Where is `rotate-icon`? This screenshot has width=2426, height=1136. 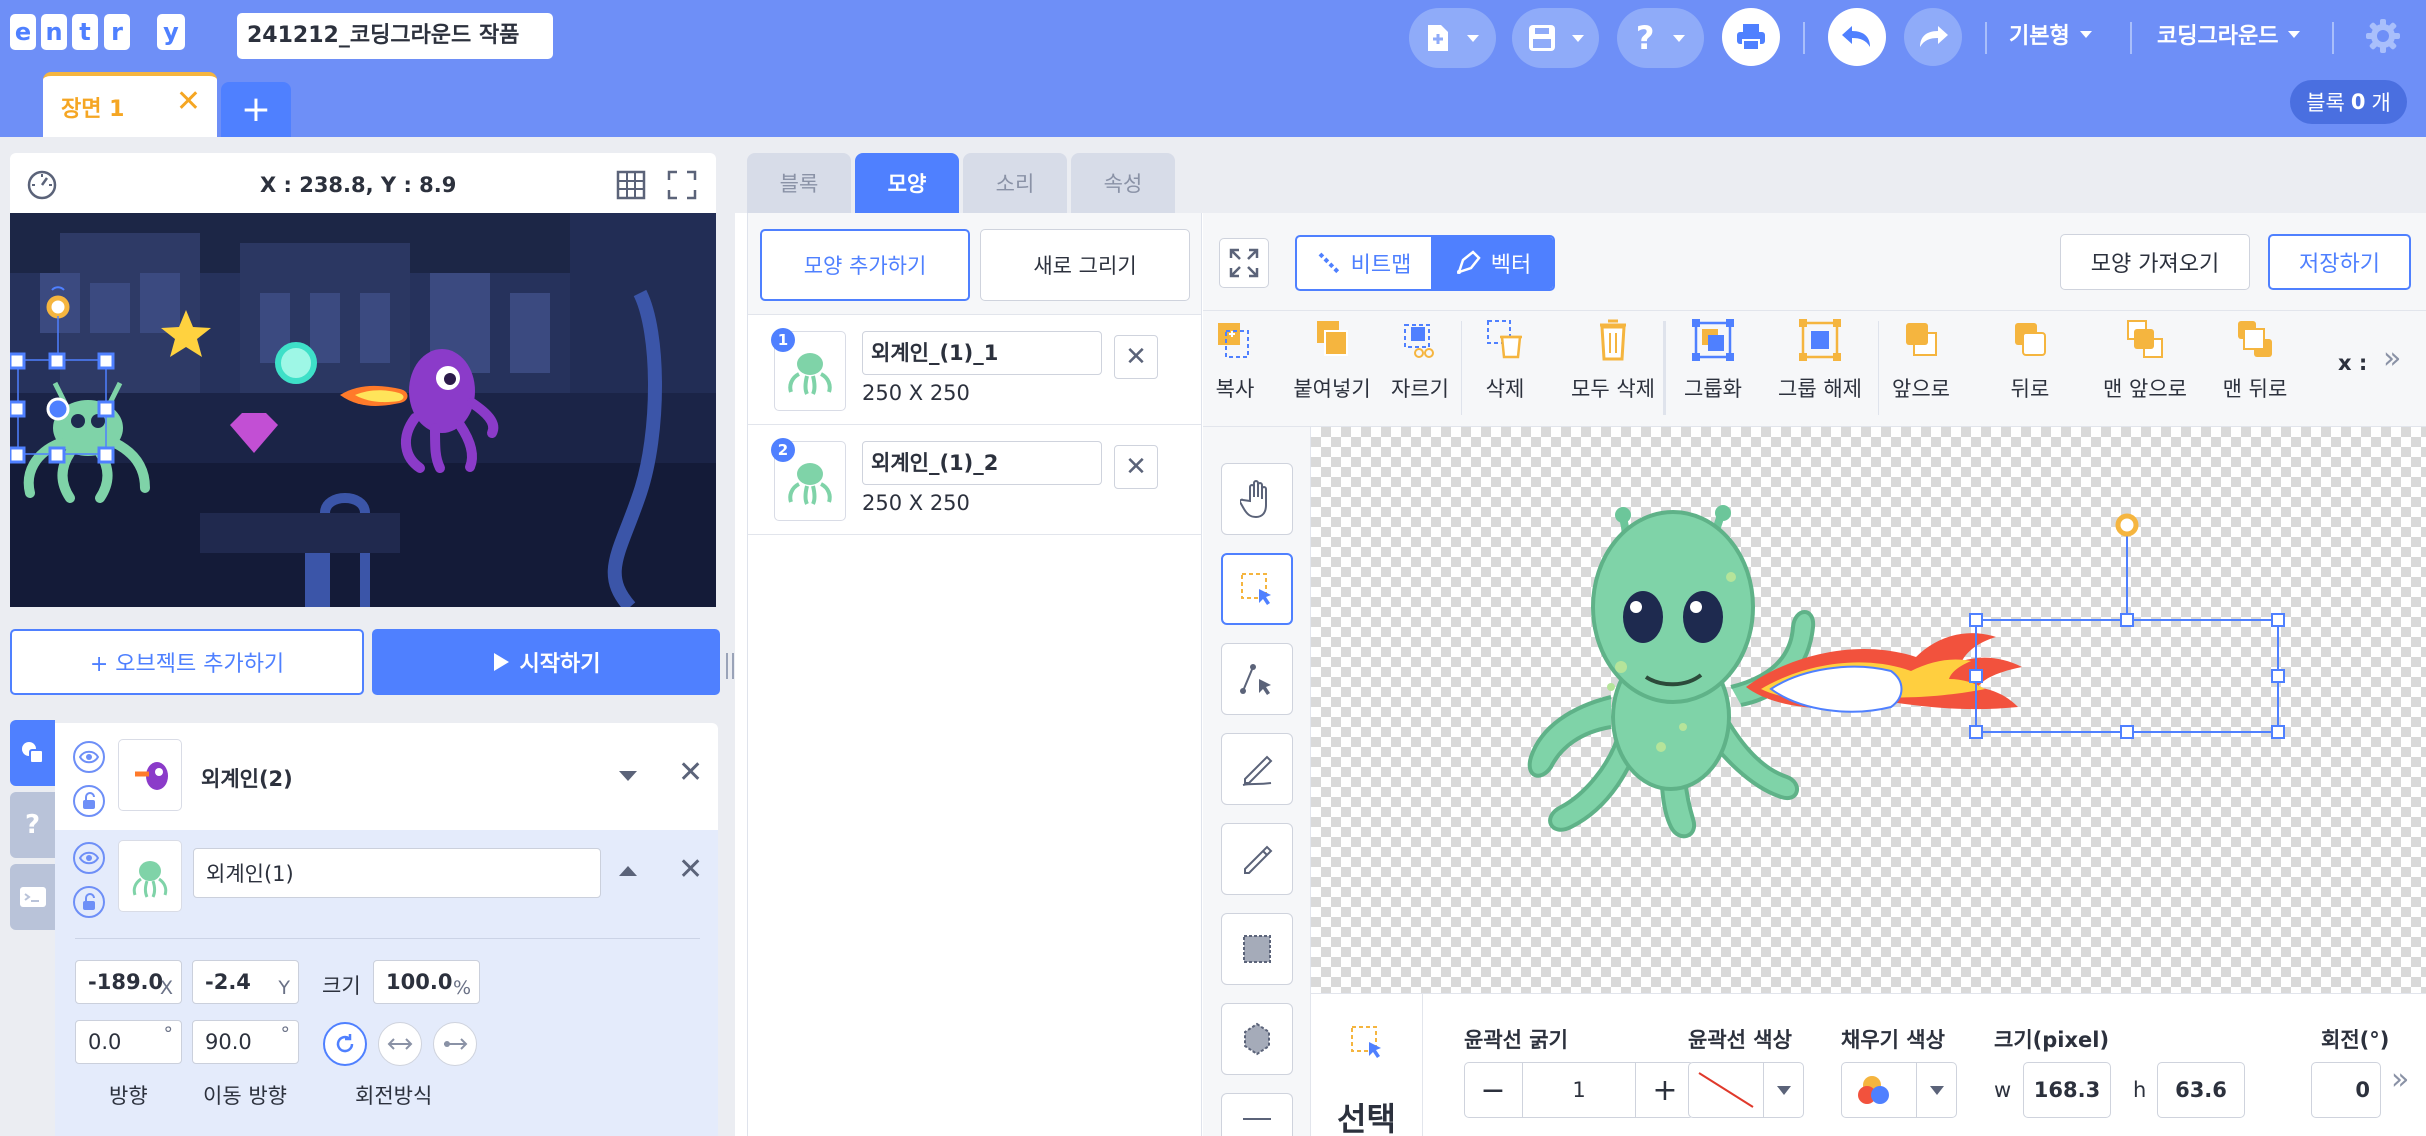 rotate-icon is located at coordinates (345, 1043).